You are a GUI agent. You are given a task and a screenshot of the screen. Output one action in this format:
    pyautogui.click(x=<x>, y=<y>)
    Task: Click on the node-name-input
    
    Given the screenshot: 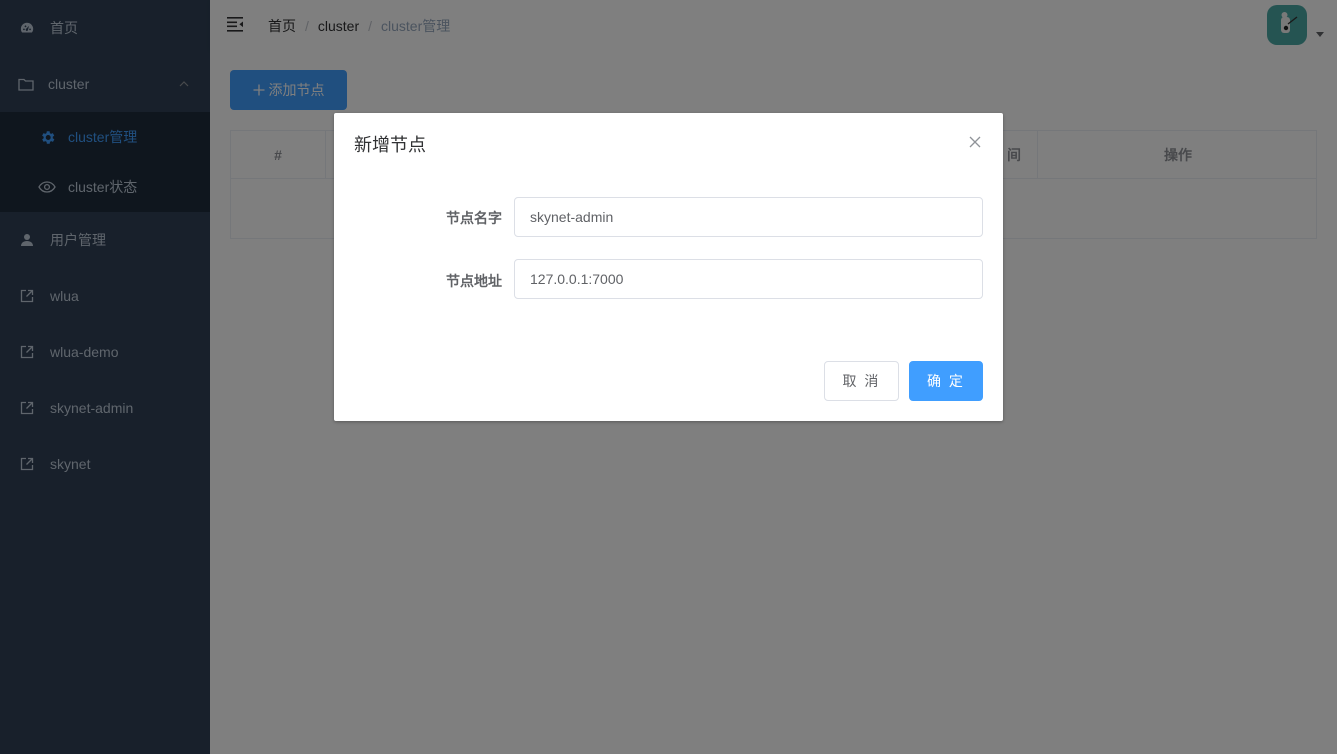 What is the action you would take?
    pyautogui.click(x=748, y=217)
    